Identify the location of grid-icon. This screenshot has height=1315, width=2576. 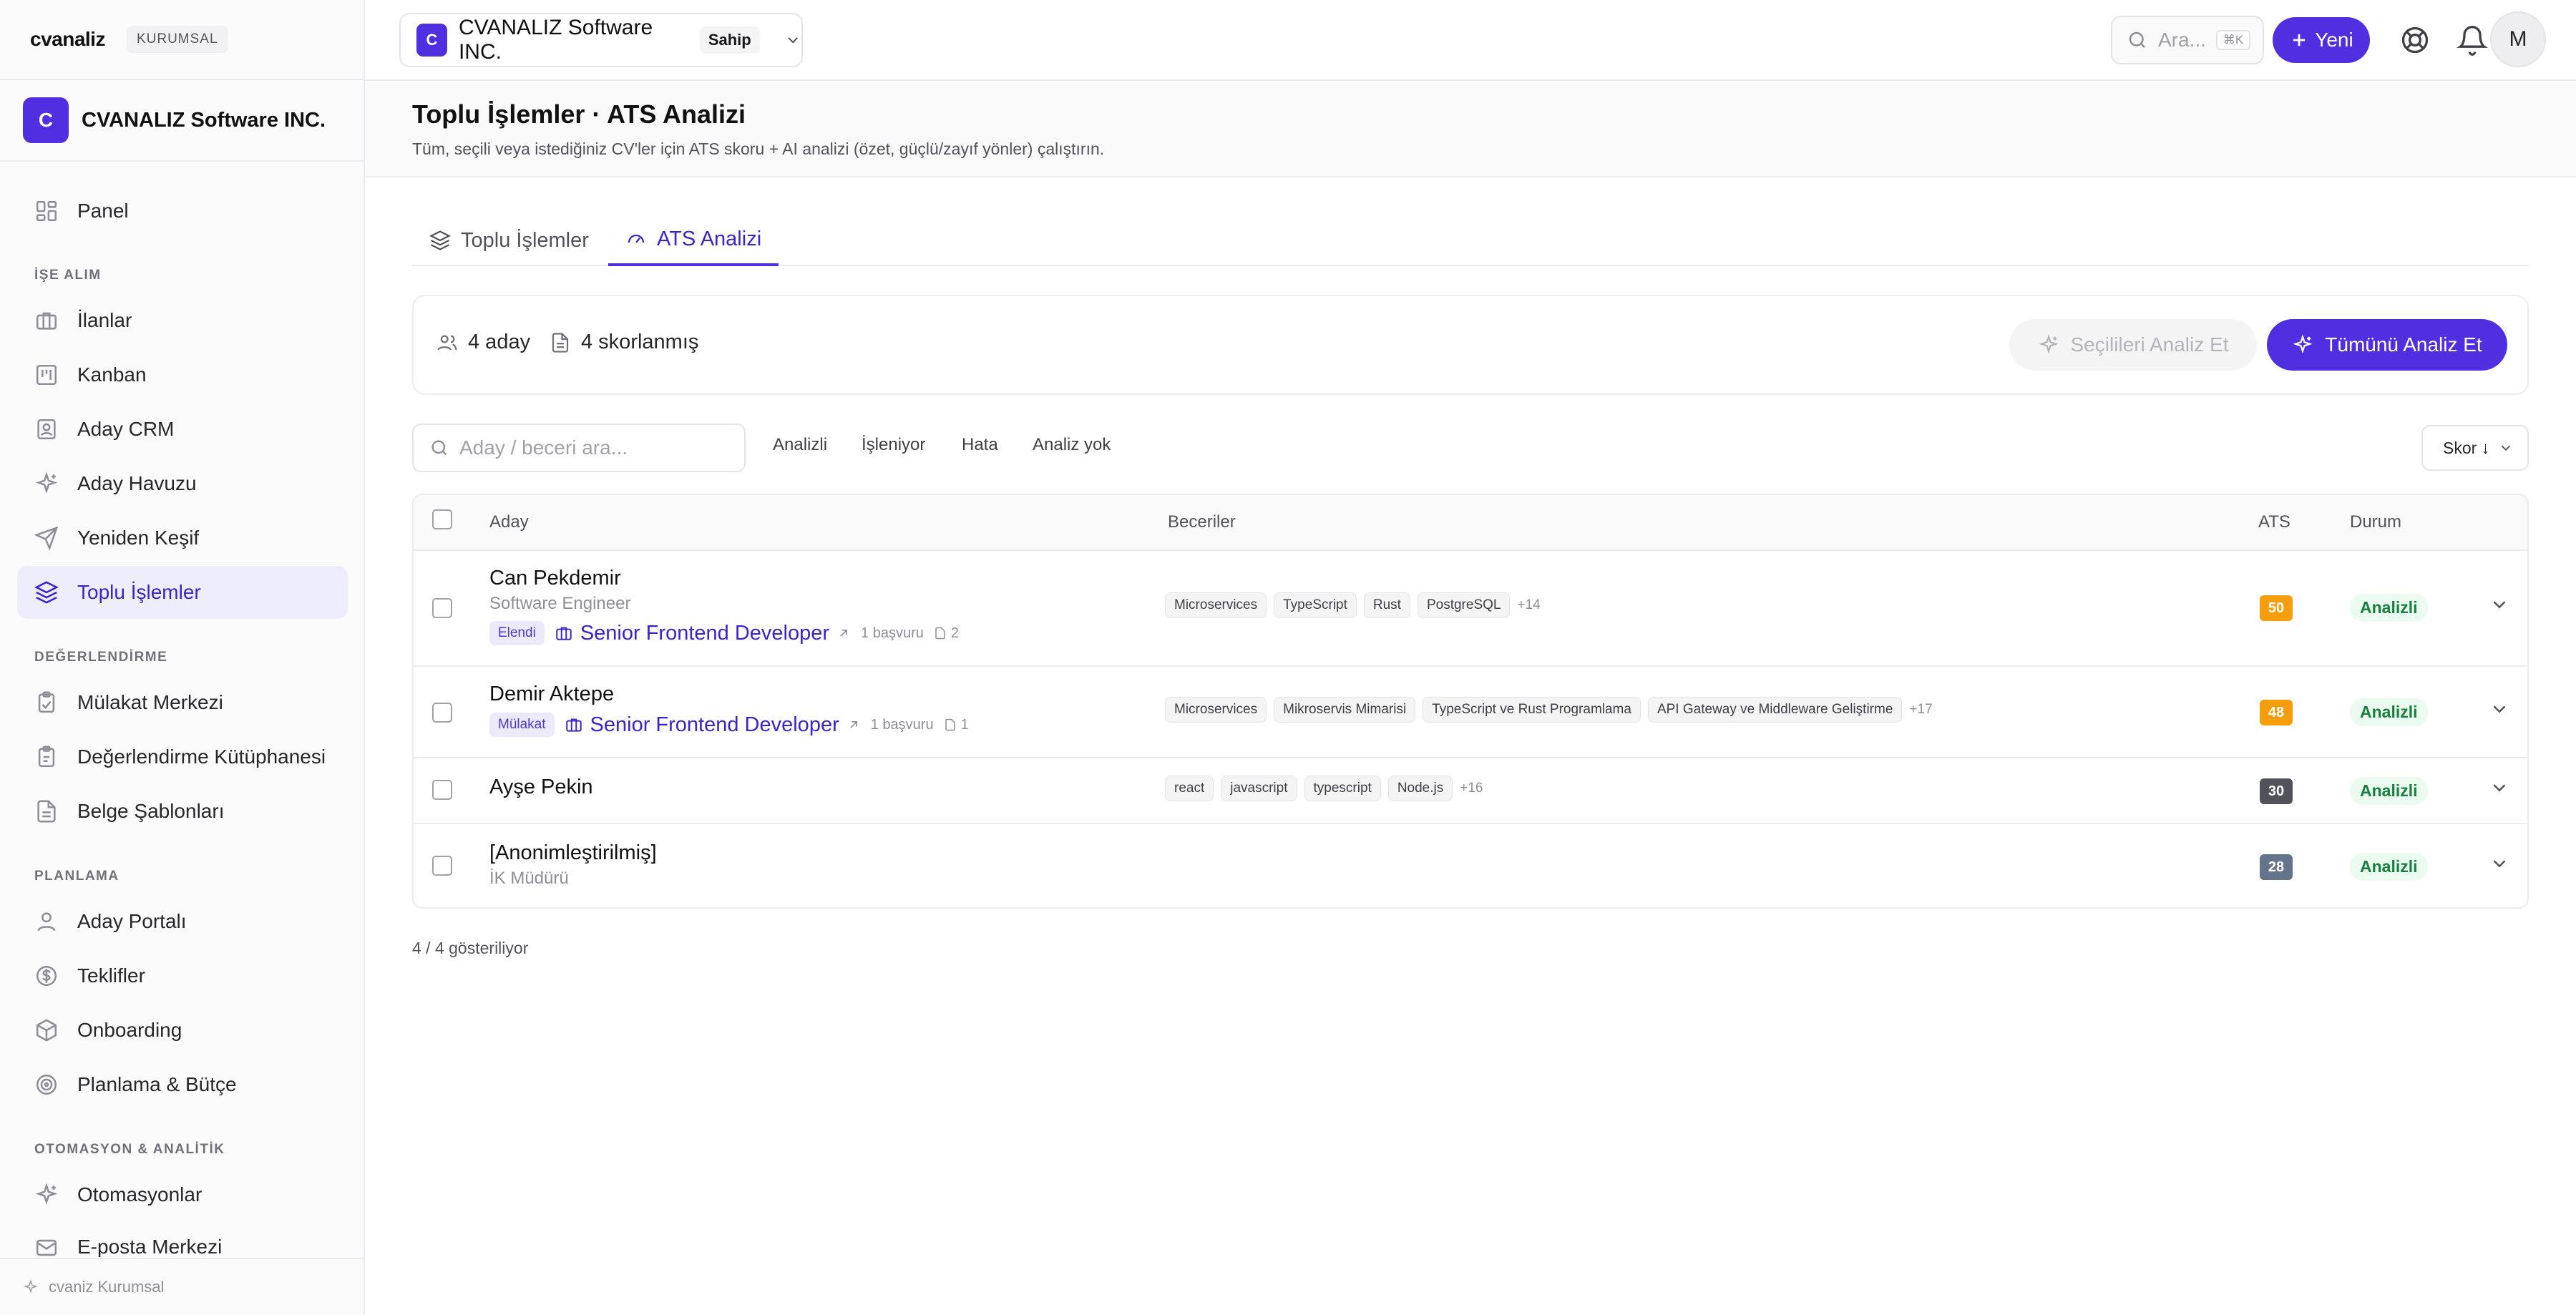
(46, 211).